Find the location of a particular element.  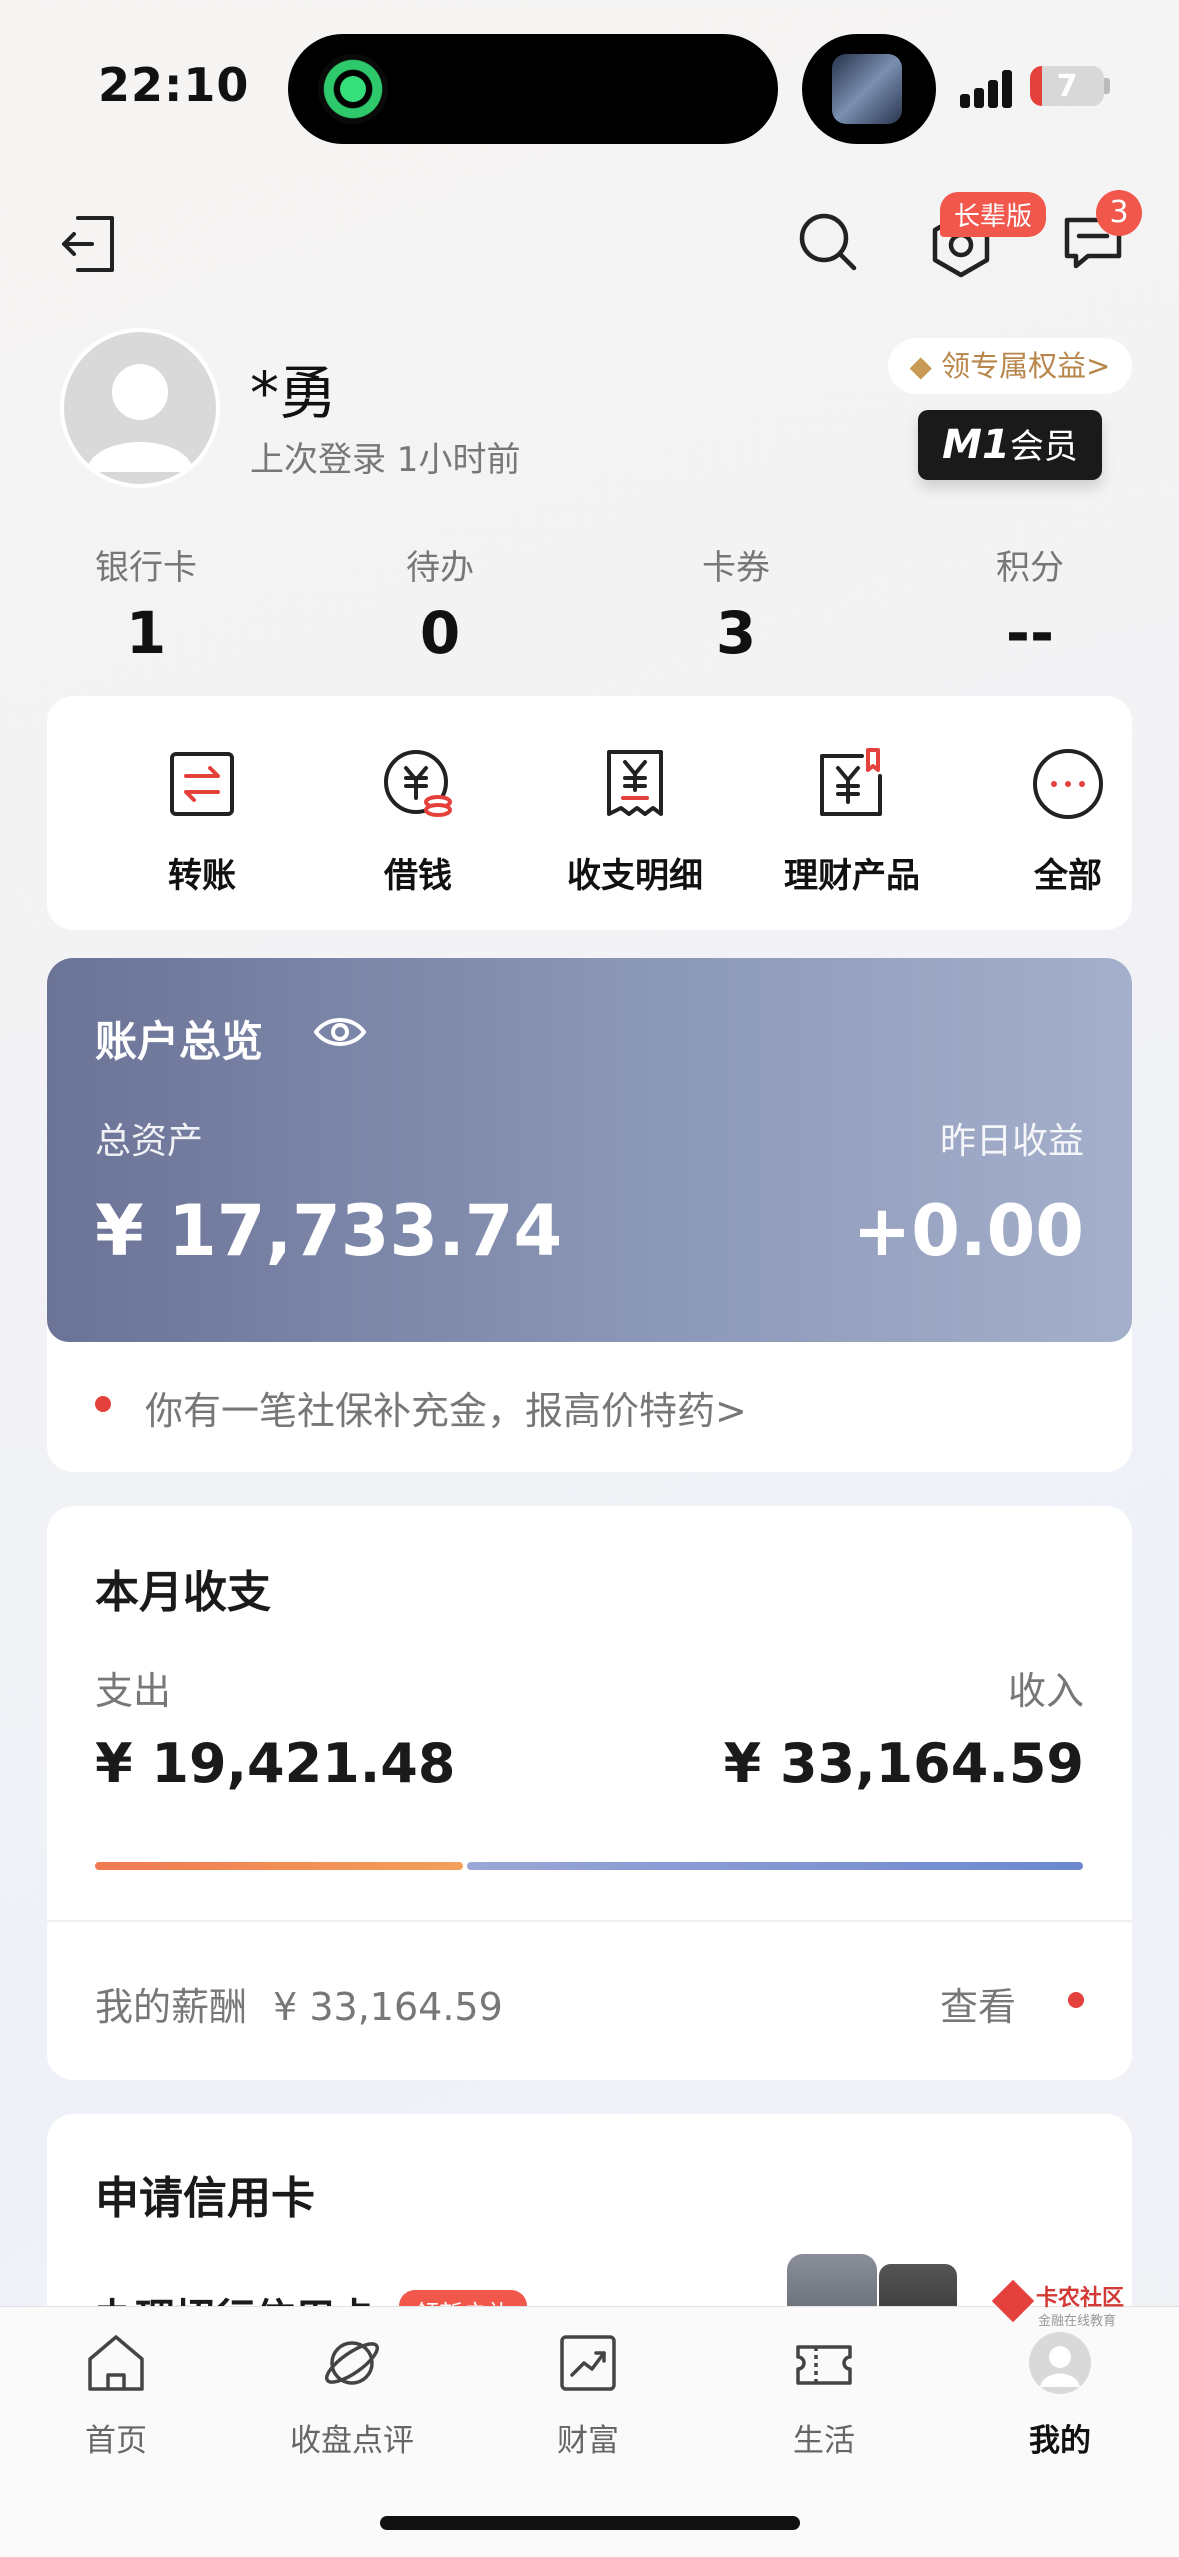

planet-icon is located at coordinates (352, 2363).